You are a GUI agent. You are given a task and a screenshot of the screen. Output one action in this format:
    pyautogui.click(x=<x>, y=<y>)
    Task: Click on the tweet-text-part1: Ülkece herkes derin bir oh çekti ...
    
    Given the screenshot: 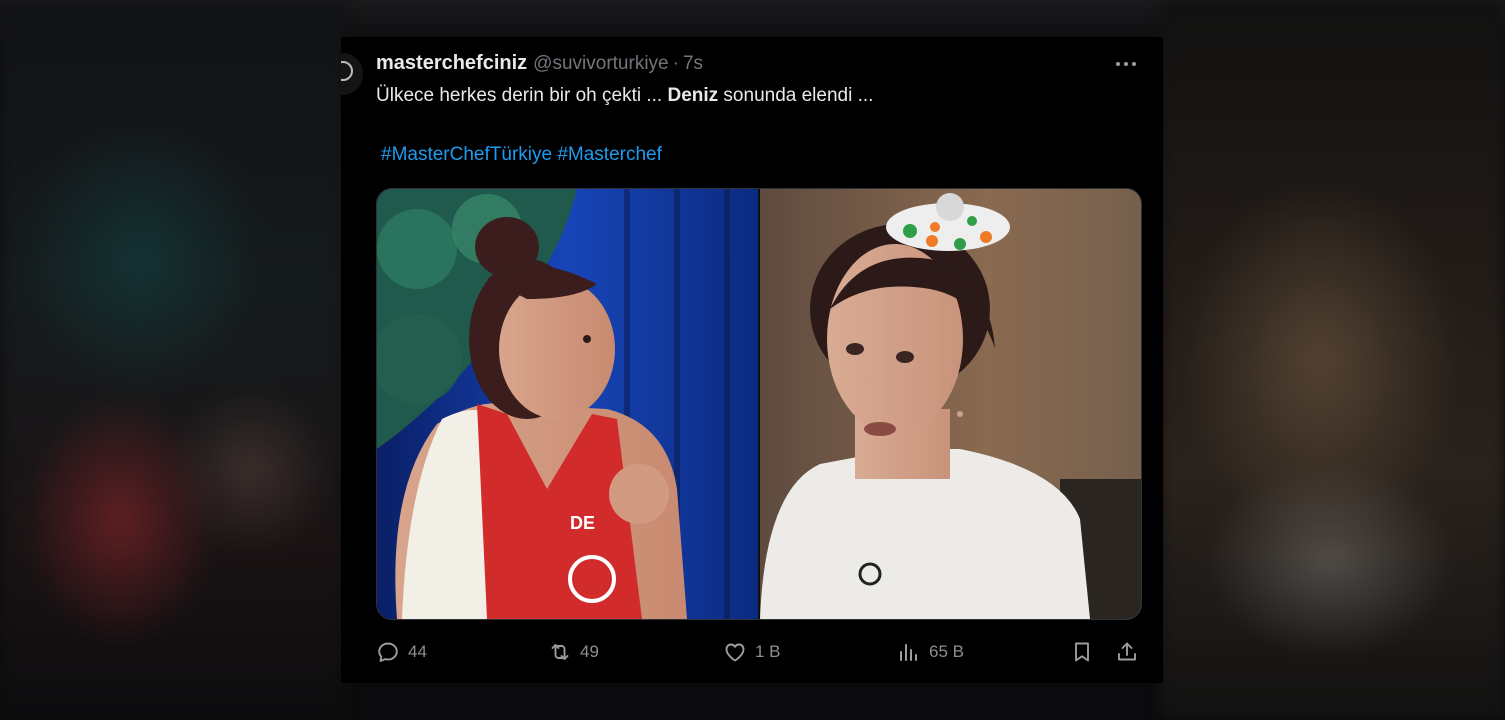 What is the action you would take?
    pyautogui.click(x=522, y=95)
    